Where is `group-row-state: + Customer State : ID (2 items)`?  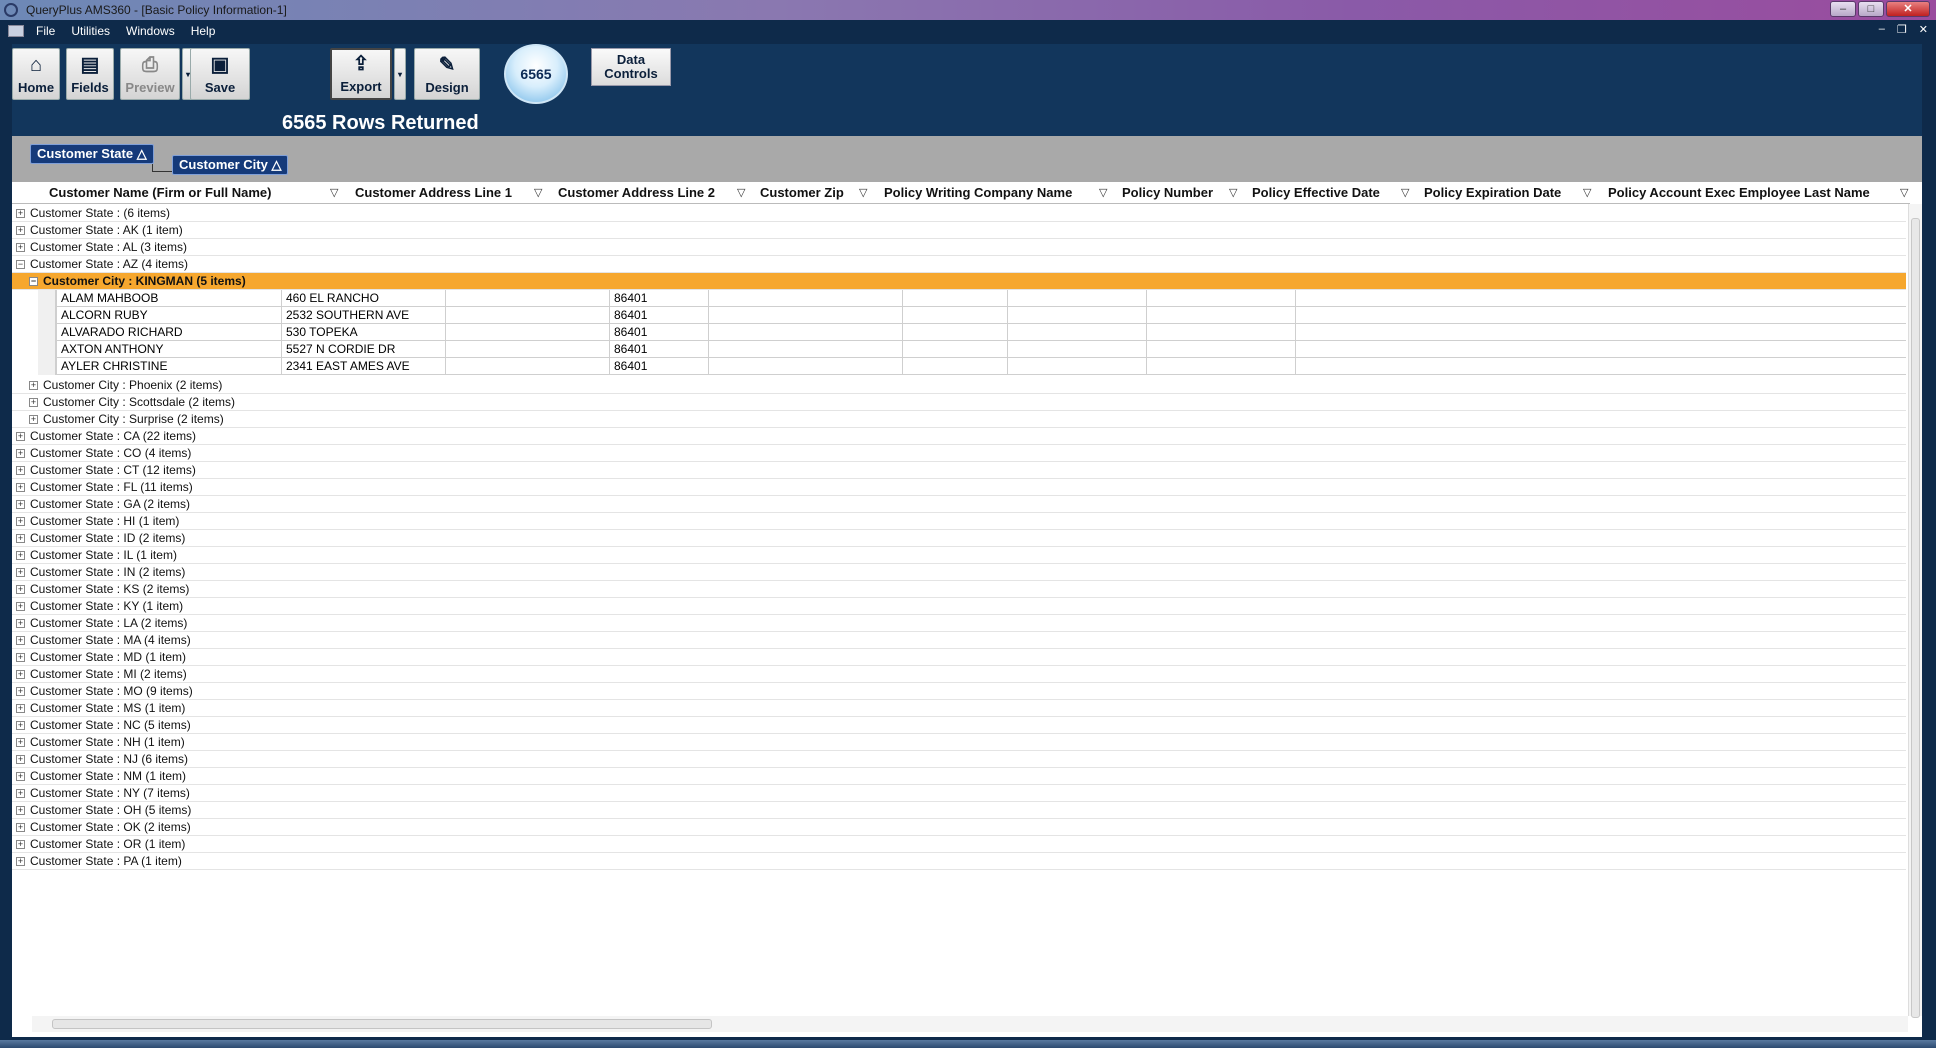
group-row-state: + Customer State : ID (2 items) is located at coordinates (959, 538).